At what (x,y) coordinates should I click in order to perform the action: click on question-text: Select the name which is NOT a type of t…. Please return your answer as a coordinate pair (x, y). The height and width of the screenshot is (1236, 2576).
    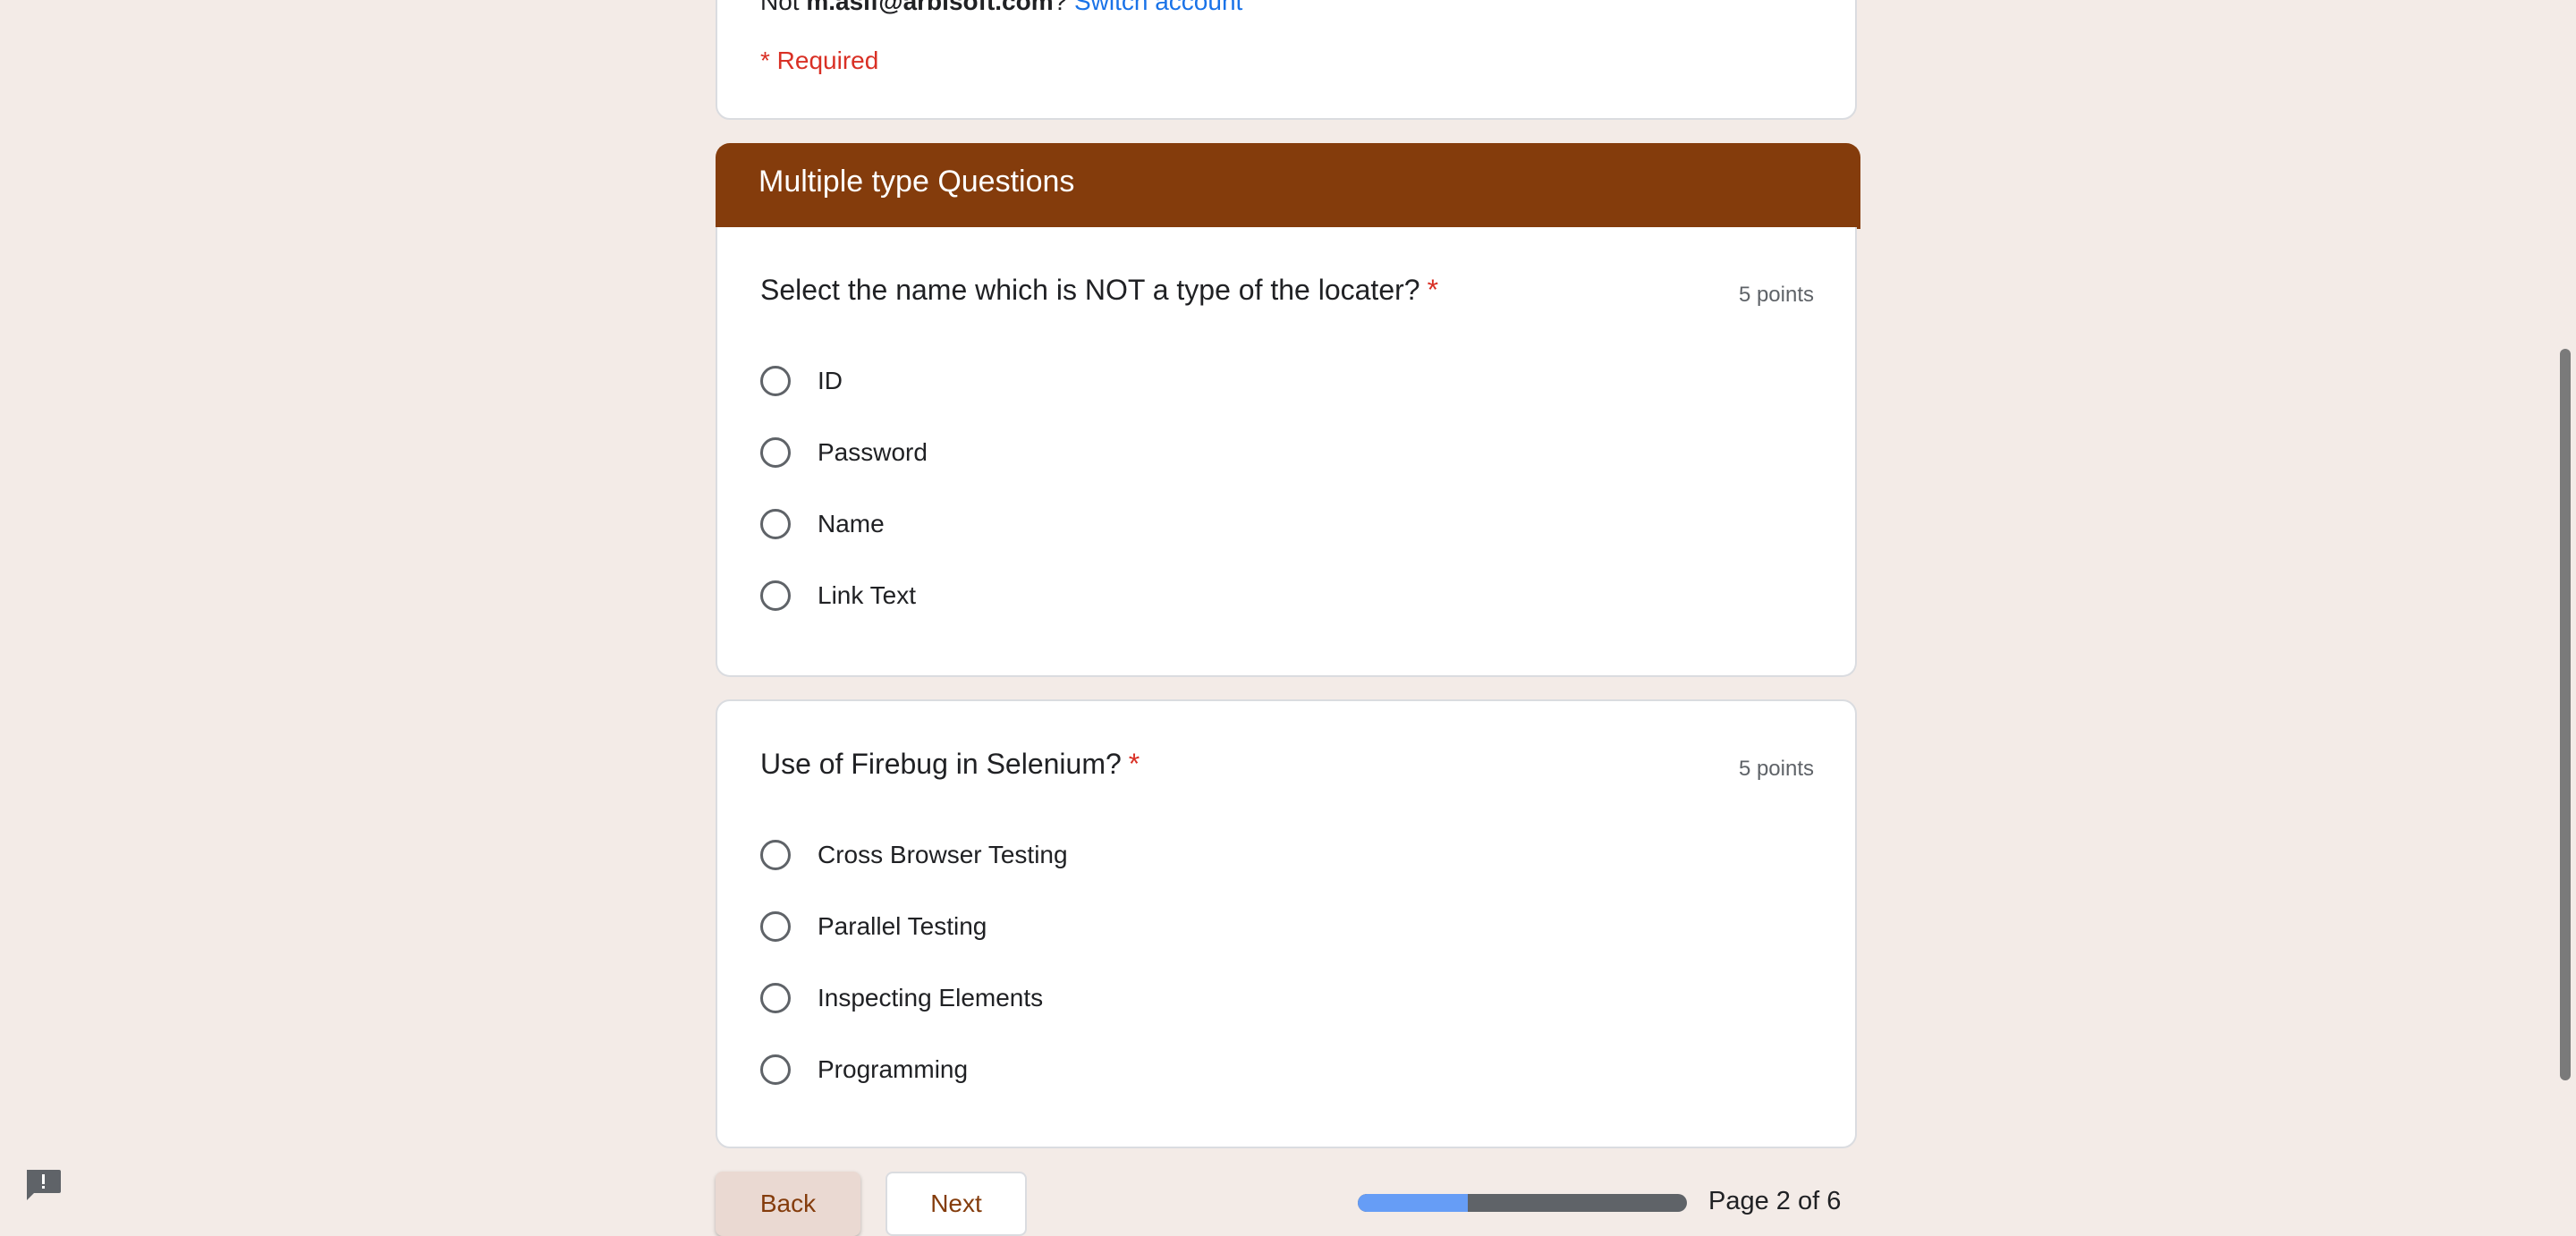
    Looking at the image, I should click on (1090, 290).